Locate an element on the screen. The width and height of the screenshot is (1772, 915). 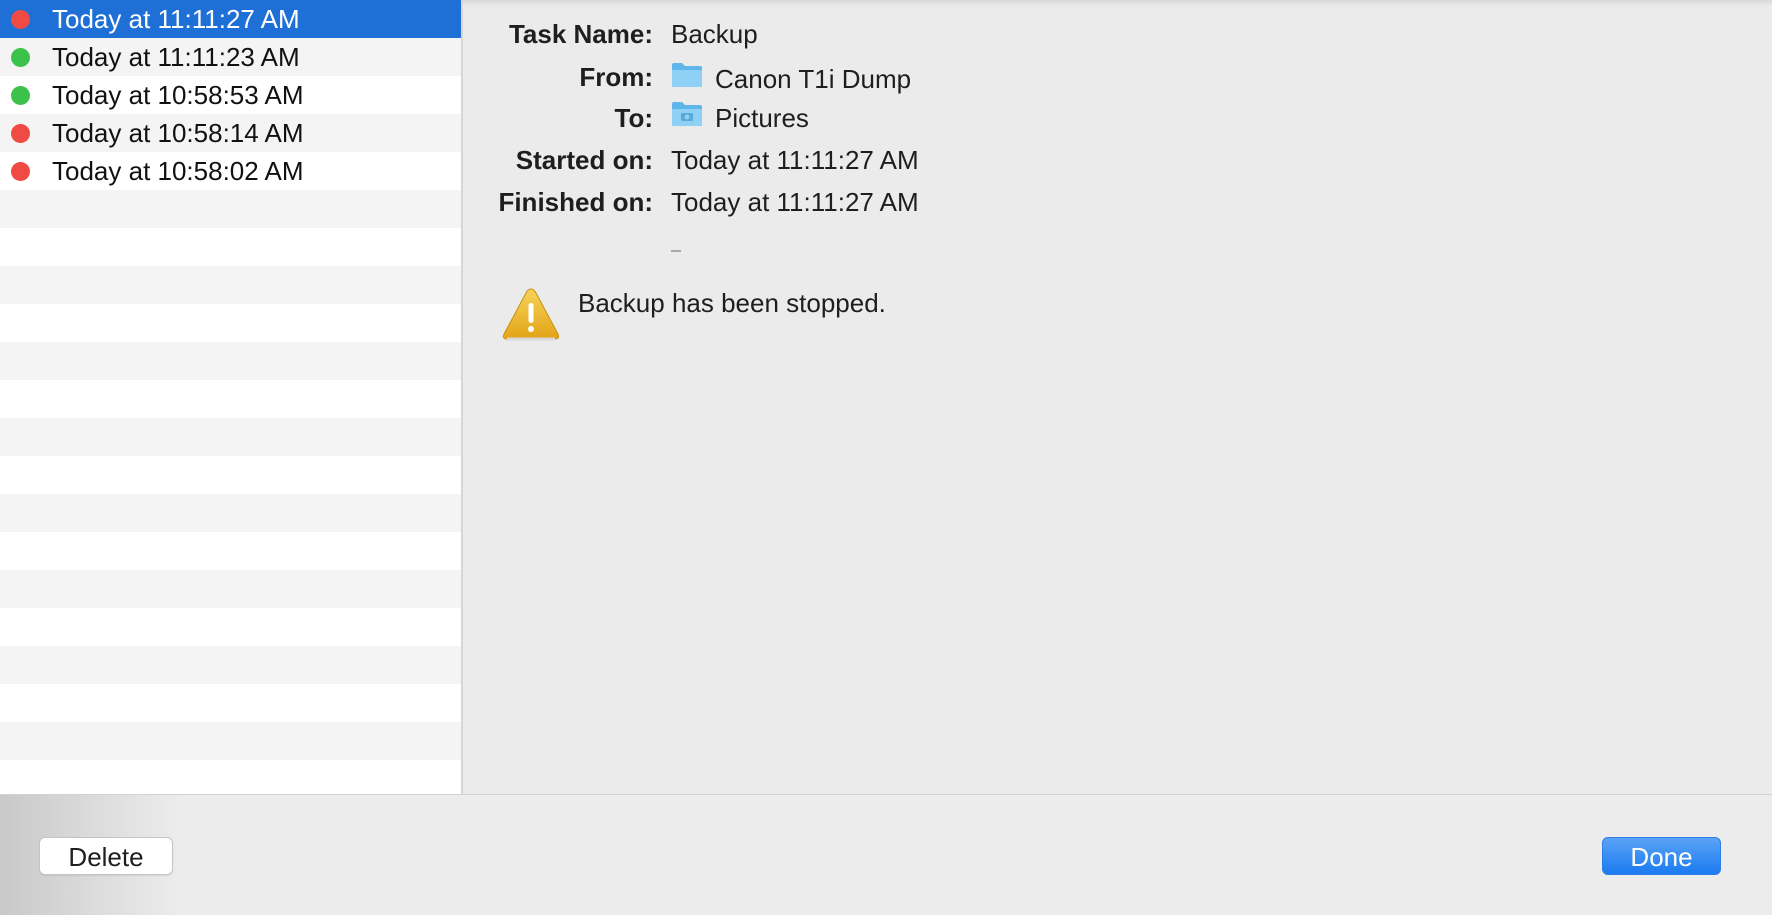
finished-value: Today at 11:11:27 AM is located at coordinates (795, 202).